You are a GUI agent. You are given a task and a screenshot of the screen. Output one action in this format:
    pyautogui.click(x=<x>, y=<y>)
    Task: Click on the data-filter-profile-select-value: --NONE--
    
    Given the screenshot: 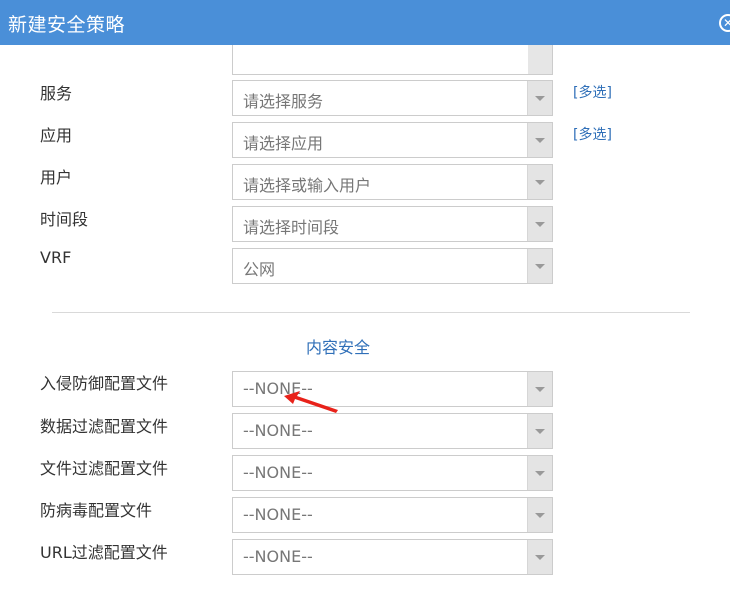 What is the action you would take?
    pyautogui.click(x=278, y=430)
    